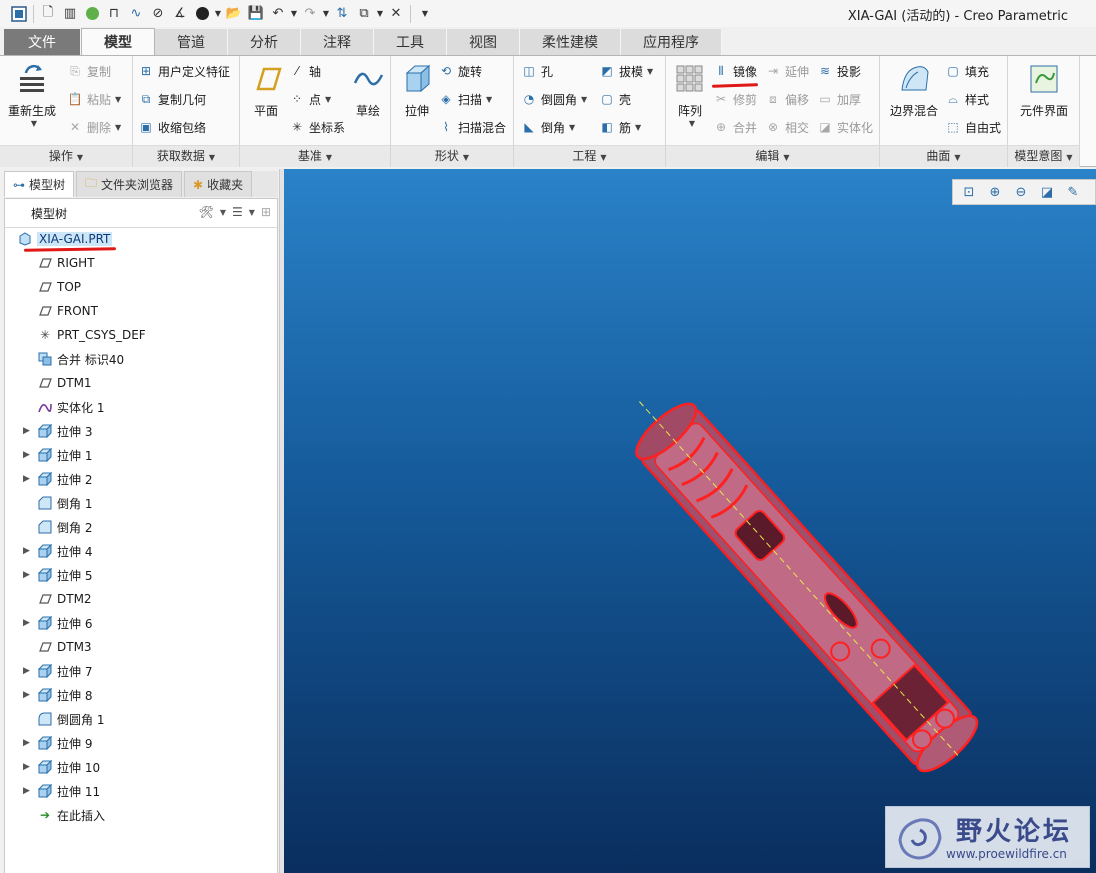  I want to click on extrude-button: 拉伸, so click(417, 100).